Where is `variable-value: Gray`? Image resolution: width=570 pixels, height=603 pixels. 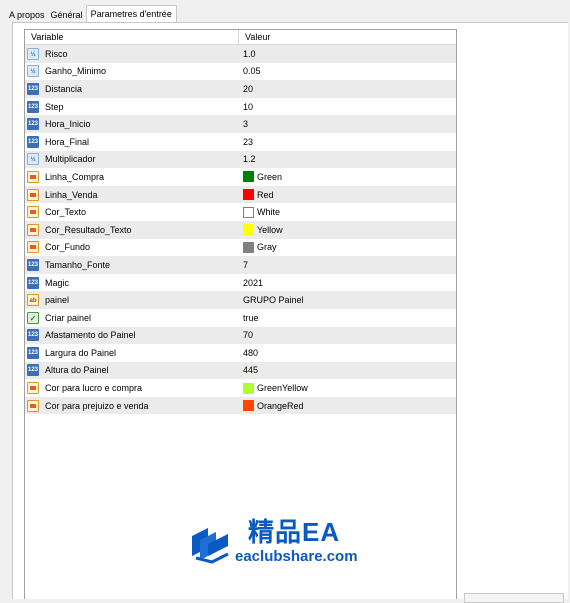
variable-value: Gray is located at coordinates (267, 247).